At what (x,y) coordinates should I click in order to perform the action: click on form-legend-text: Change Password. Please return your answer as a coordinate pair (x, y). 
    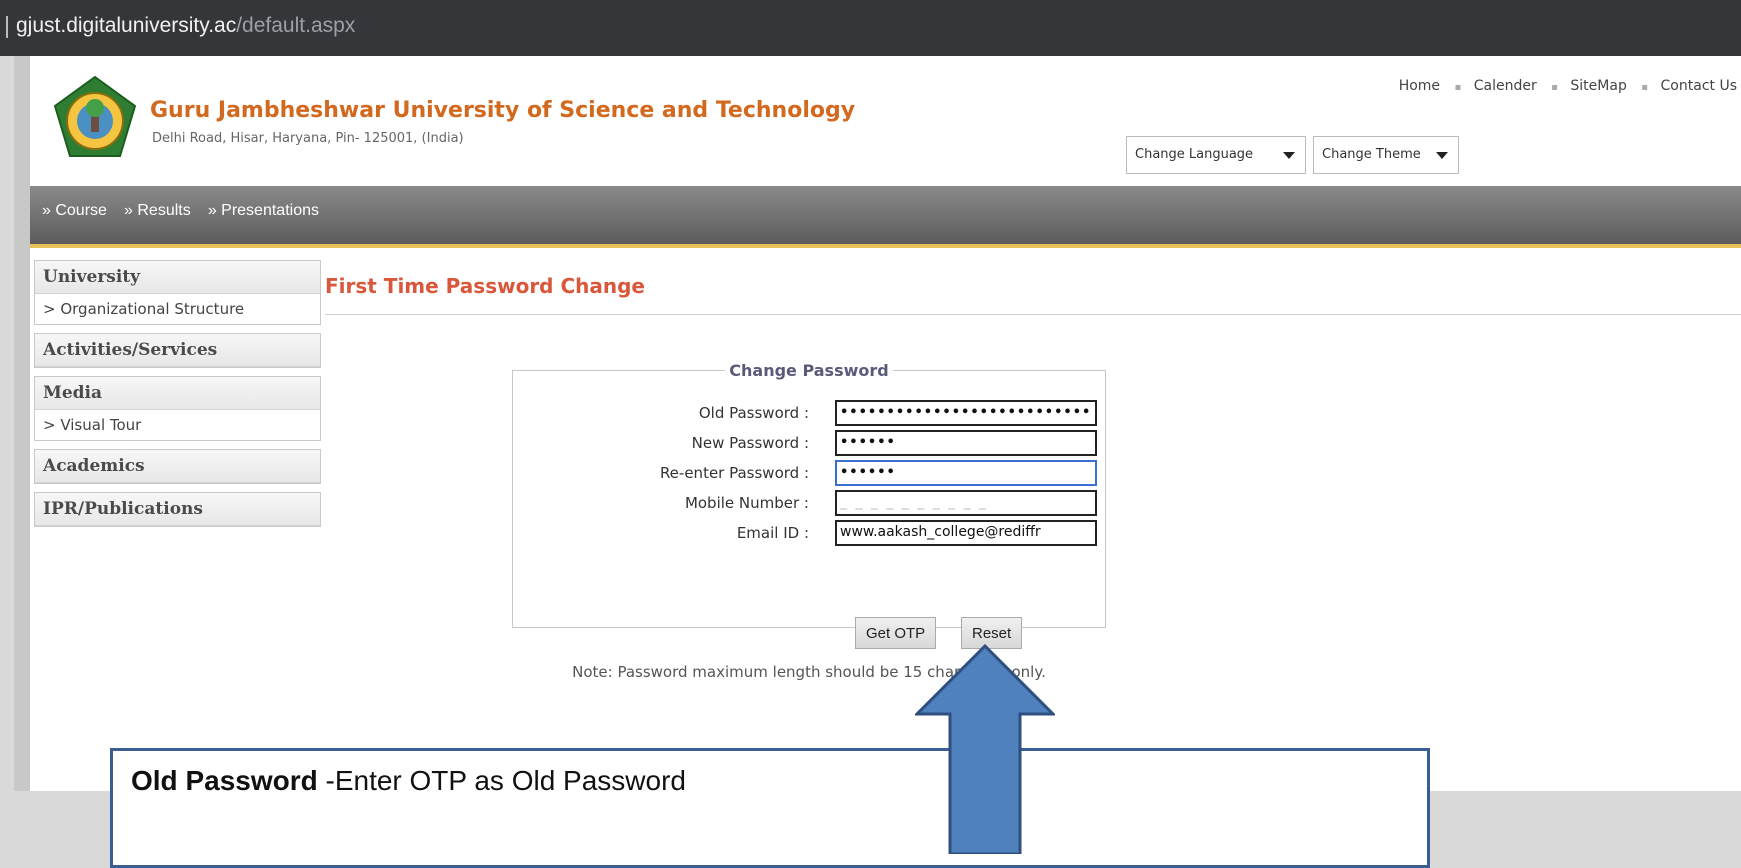
    Looking at the image, I should click on (809, 370).